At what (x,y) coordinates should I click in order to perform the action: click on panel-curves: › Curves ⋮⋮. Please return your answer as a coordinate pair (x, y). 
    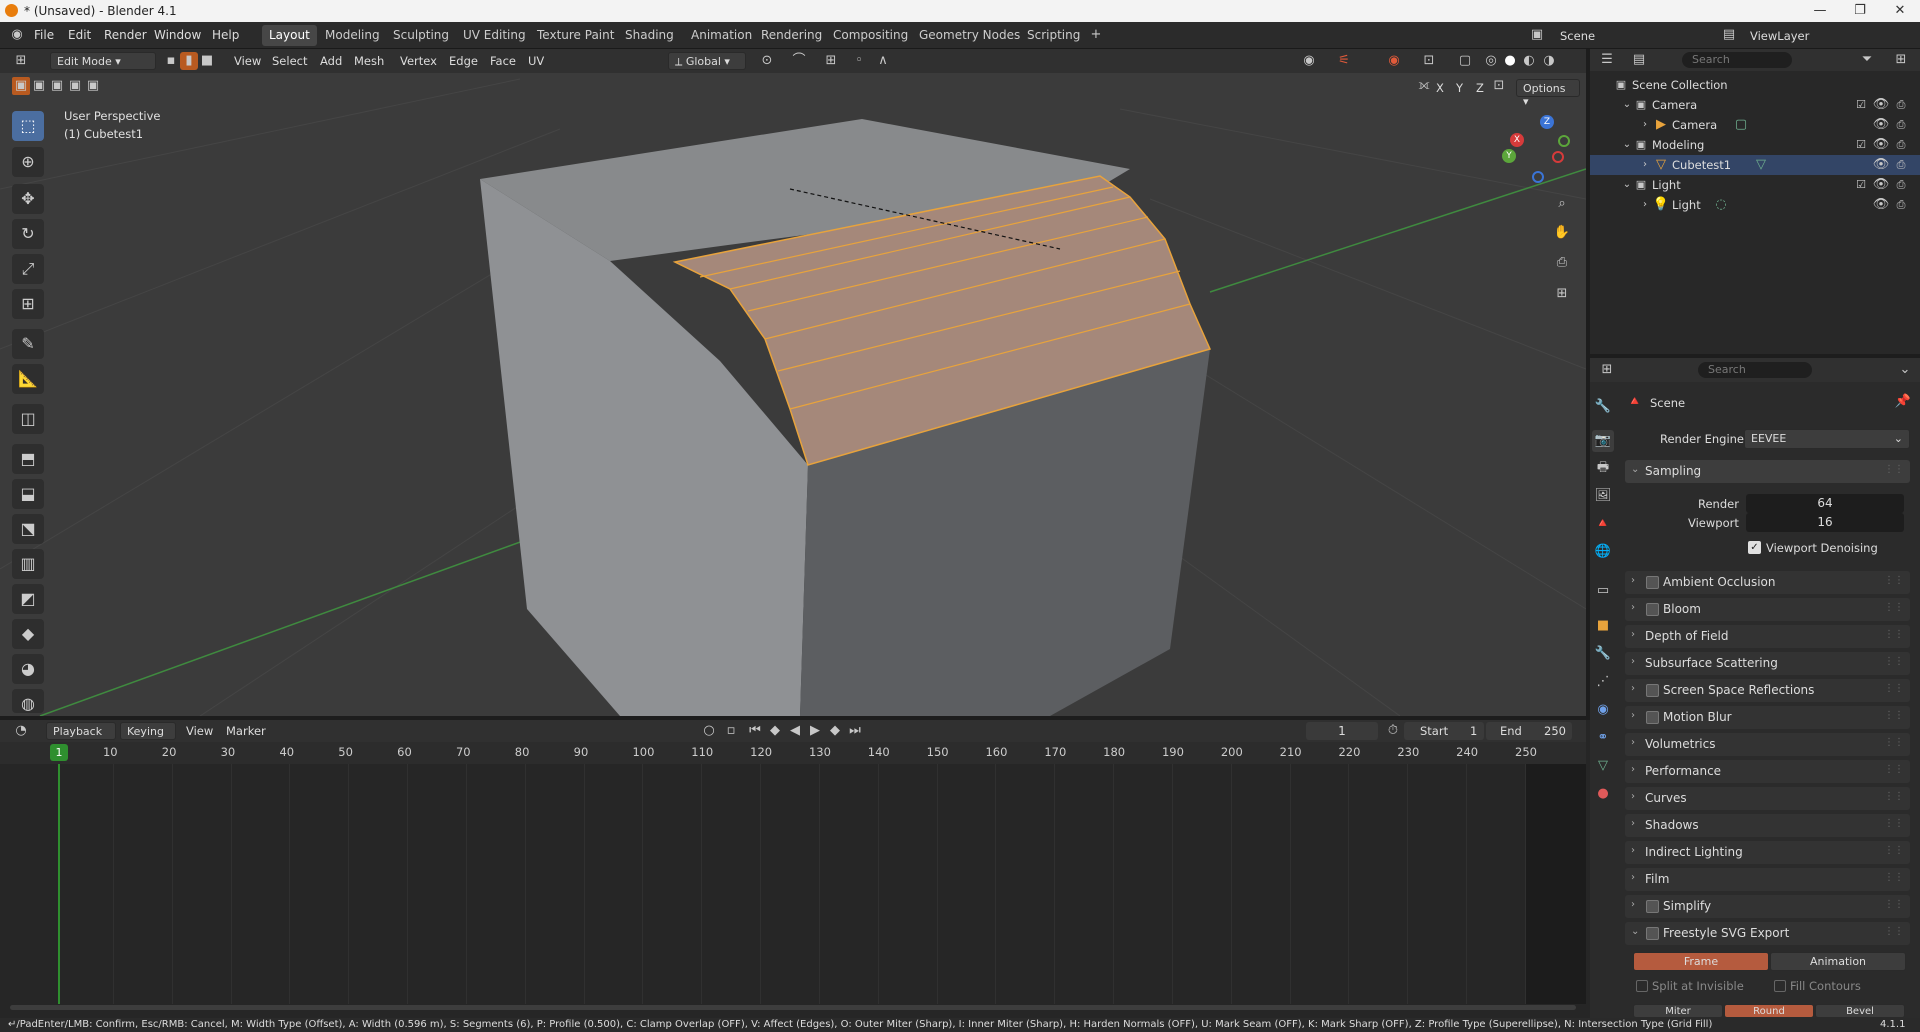
    Looking at the image, I should click on (1767, 798).